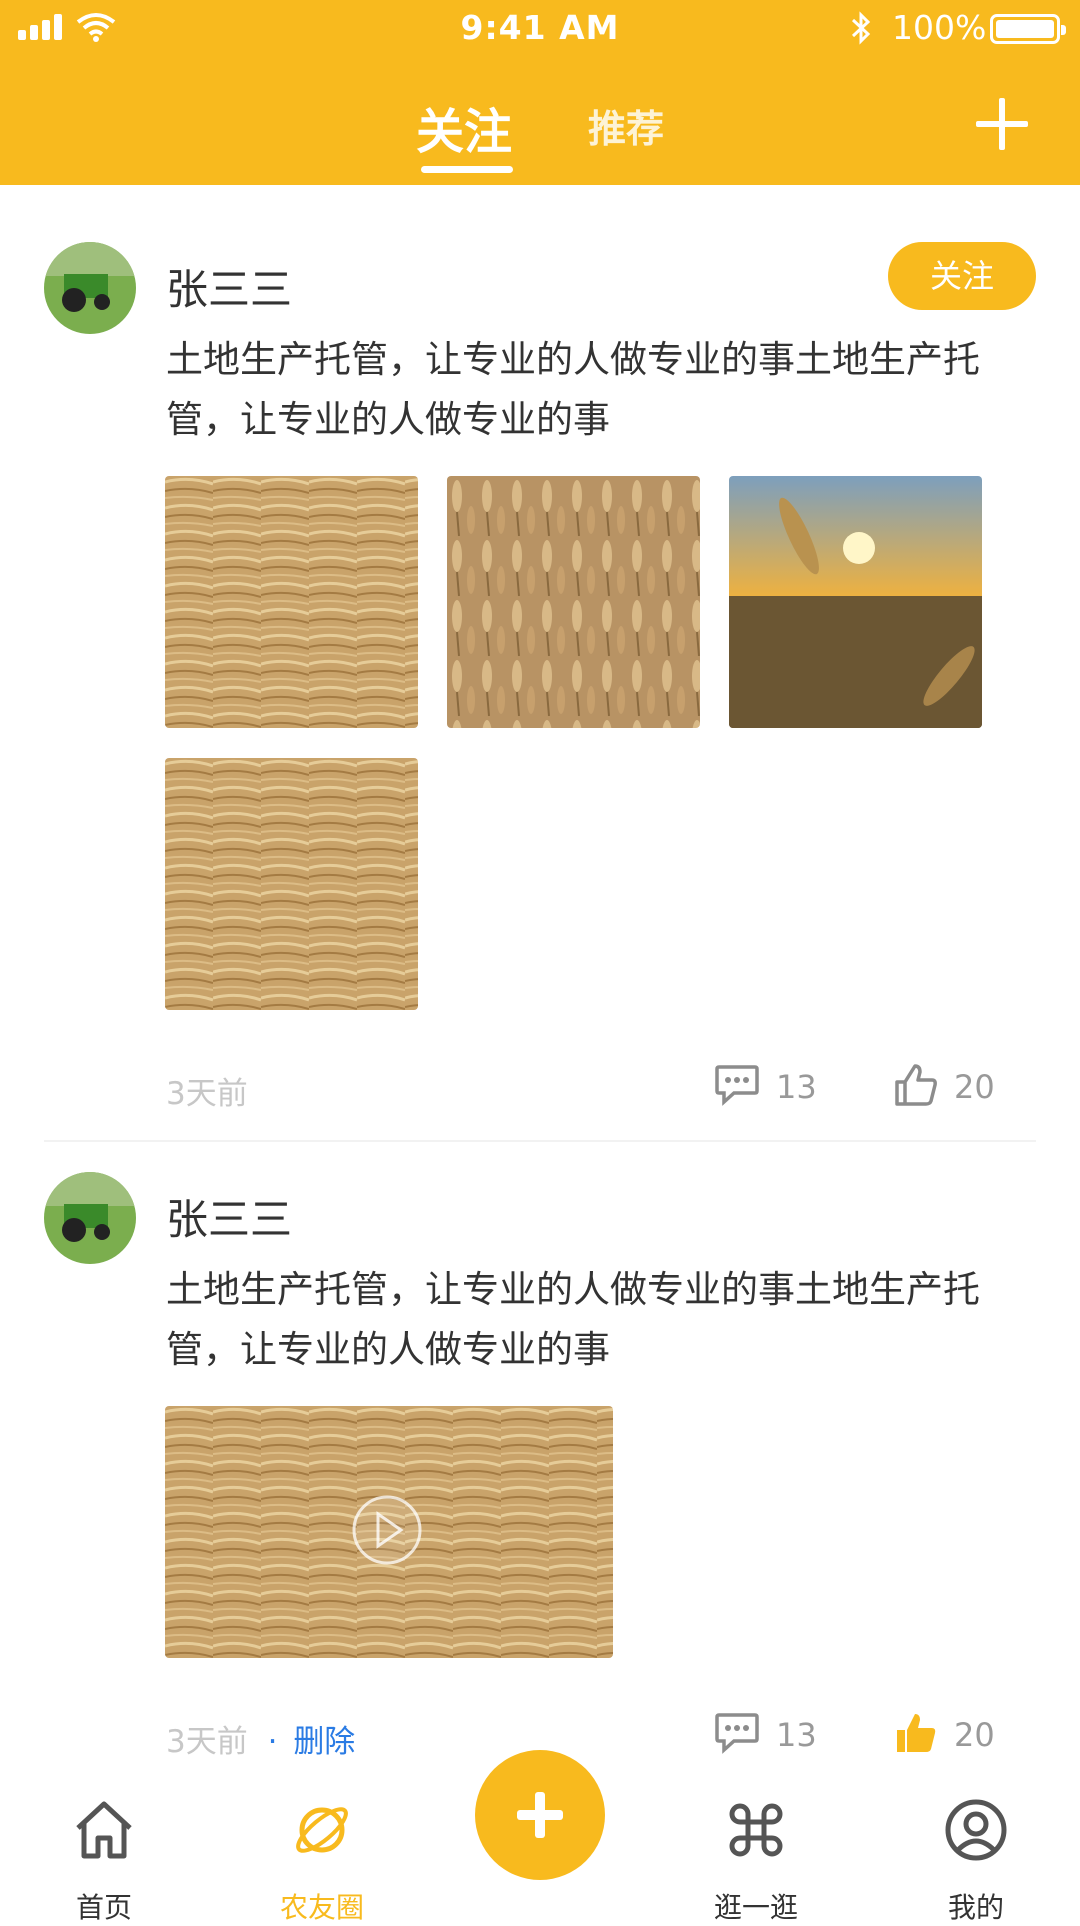 This screenshot has height=1926, width=1080. Describe the element at coordinates (916, 1733) in the screenshot. I see `like-filled-icon` at that location.